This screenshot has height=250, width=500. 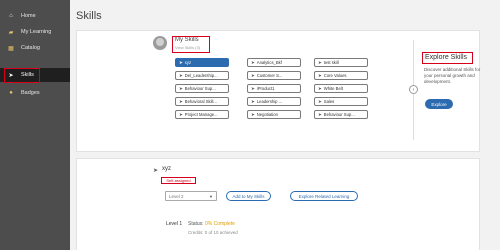 What do you see at coordinates (178, 180) in the screenshot?
I see `self-assigned-badge: Self-assigned` at bounding box center [178, 180].